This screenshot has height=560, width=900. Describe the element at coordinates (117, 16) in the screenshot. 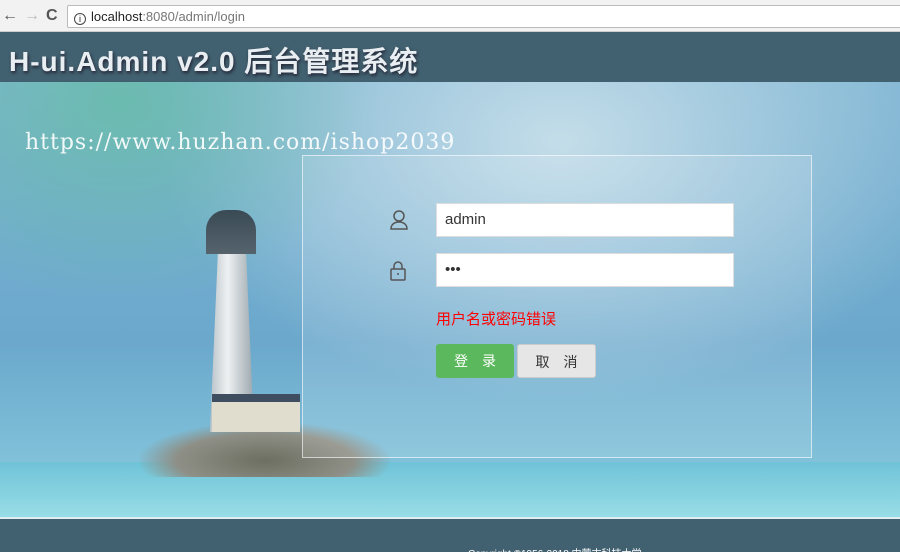

I see `url-host: localhost` at that location.